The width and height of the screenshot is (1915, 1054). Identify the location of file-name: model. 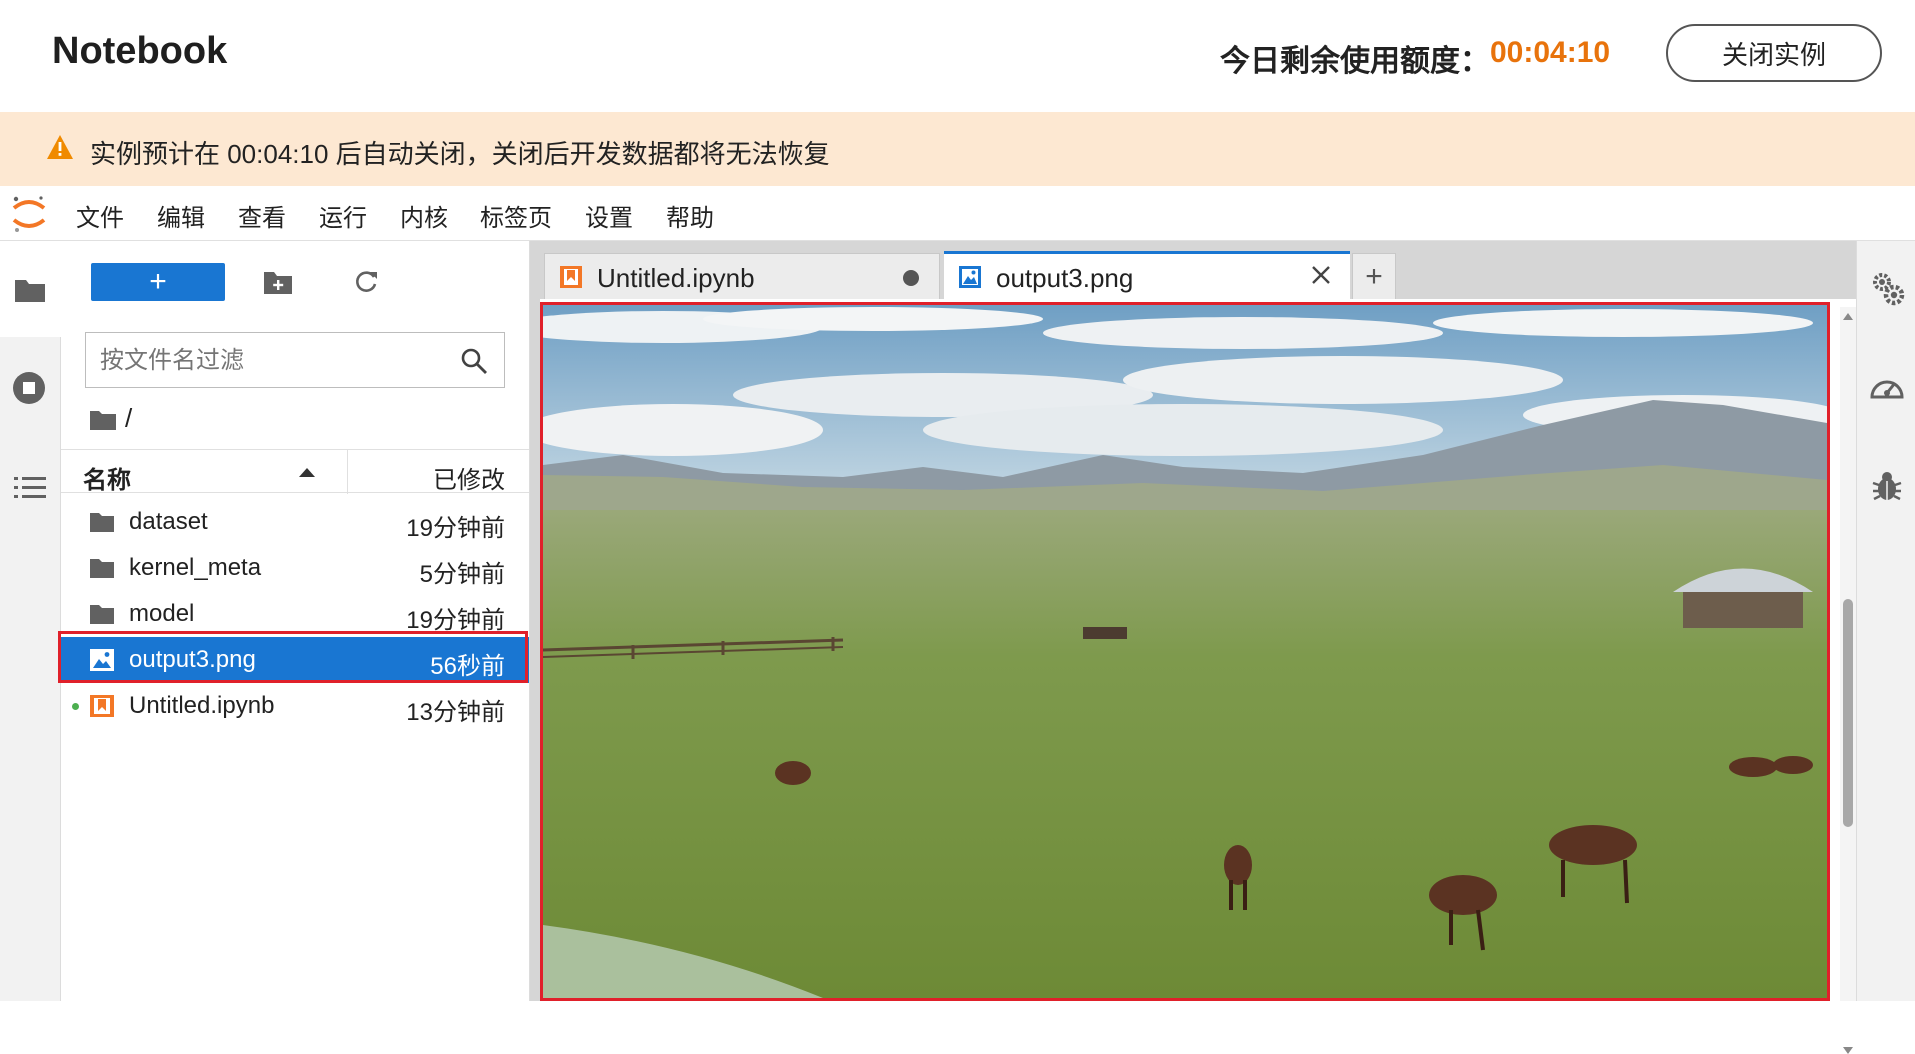
(162, 613).